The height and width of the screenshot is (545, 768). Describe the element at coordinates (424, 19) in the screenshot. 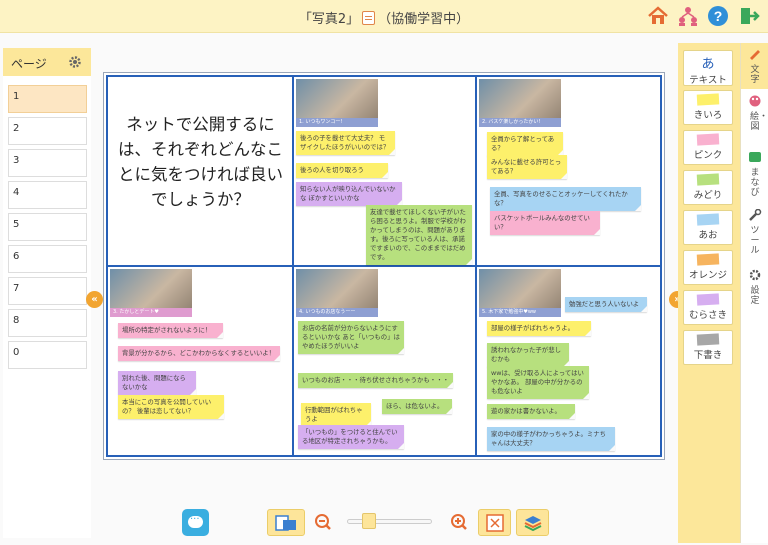

I see `title-status: （協働学習中）` at that location.